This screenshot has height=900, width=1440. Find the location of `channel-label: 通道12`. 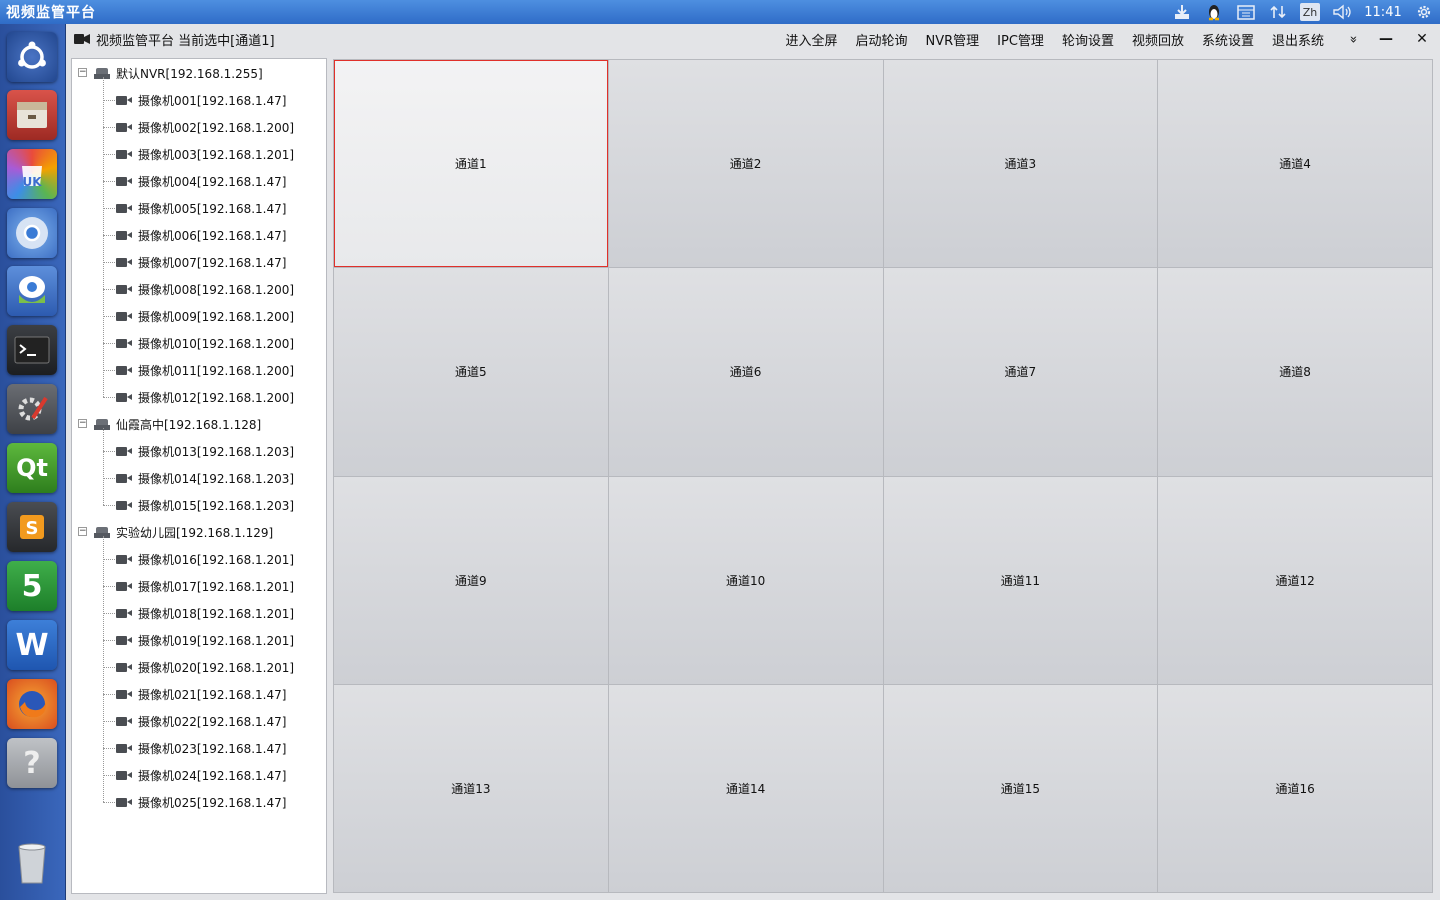

channel-label: 通道12 is located at coordinates (1295, 580).